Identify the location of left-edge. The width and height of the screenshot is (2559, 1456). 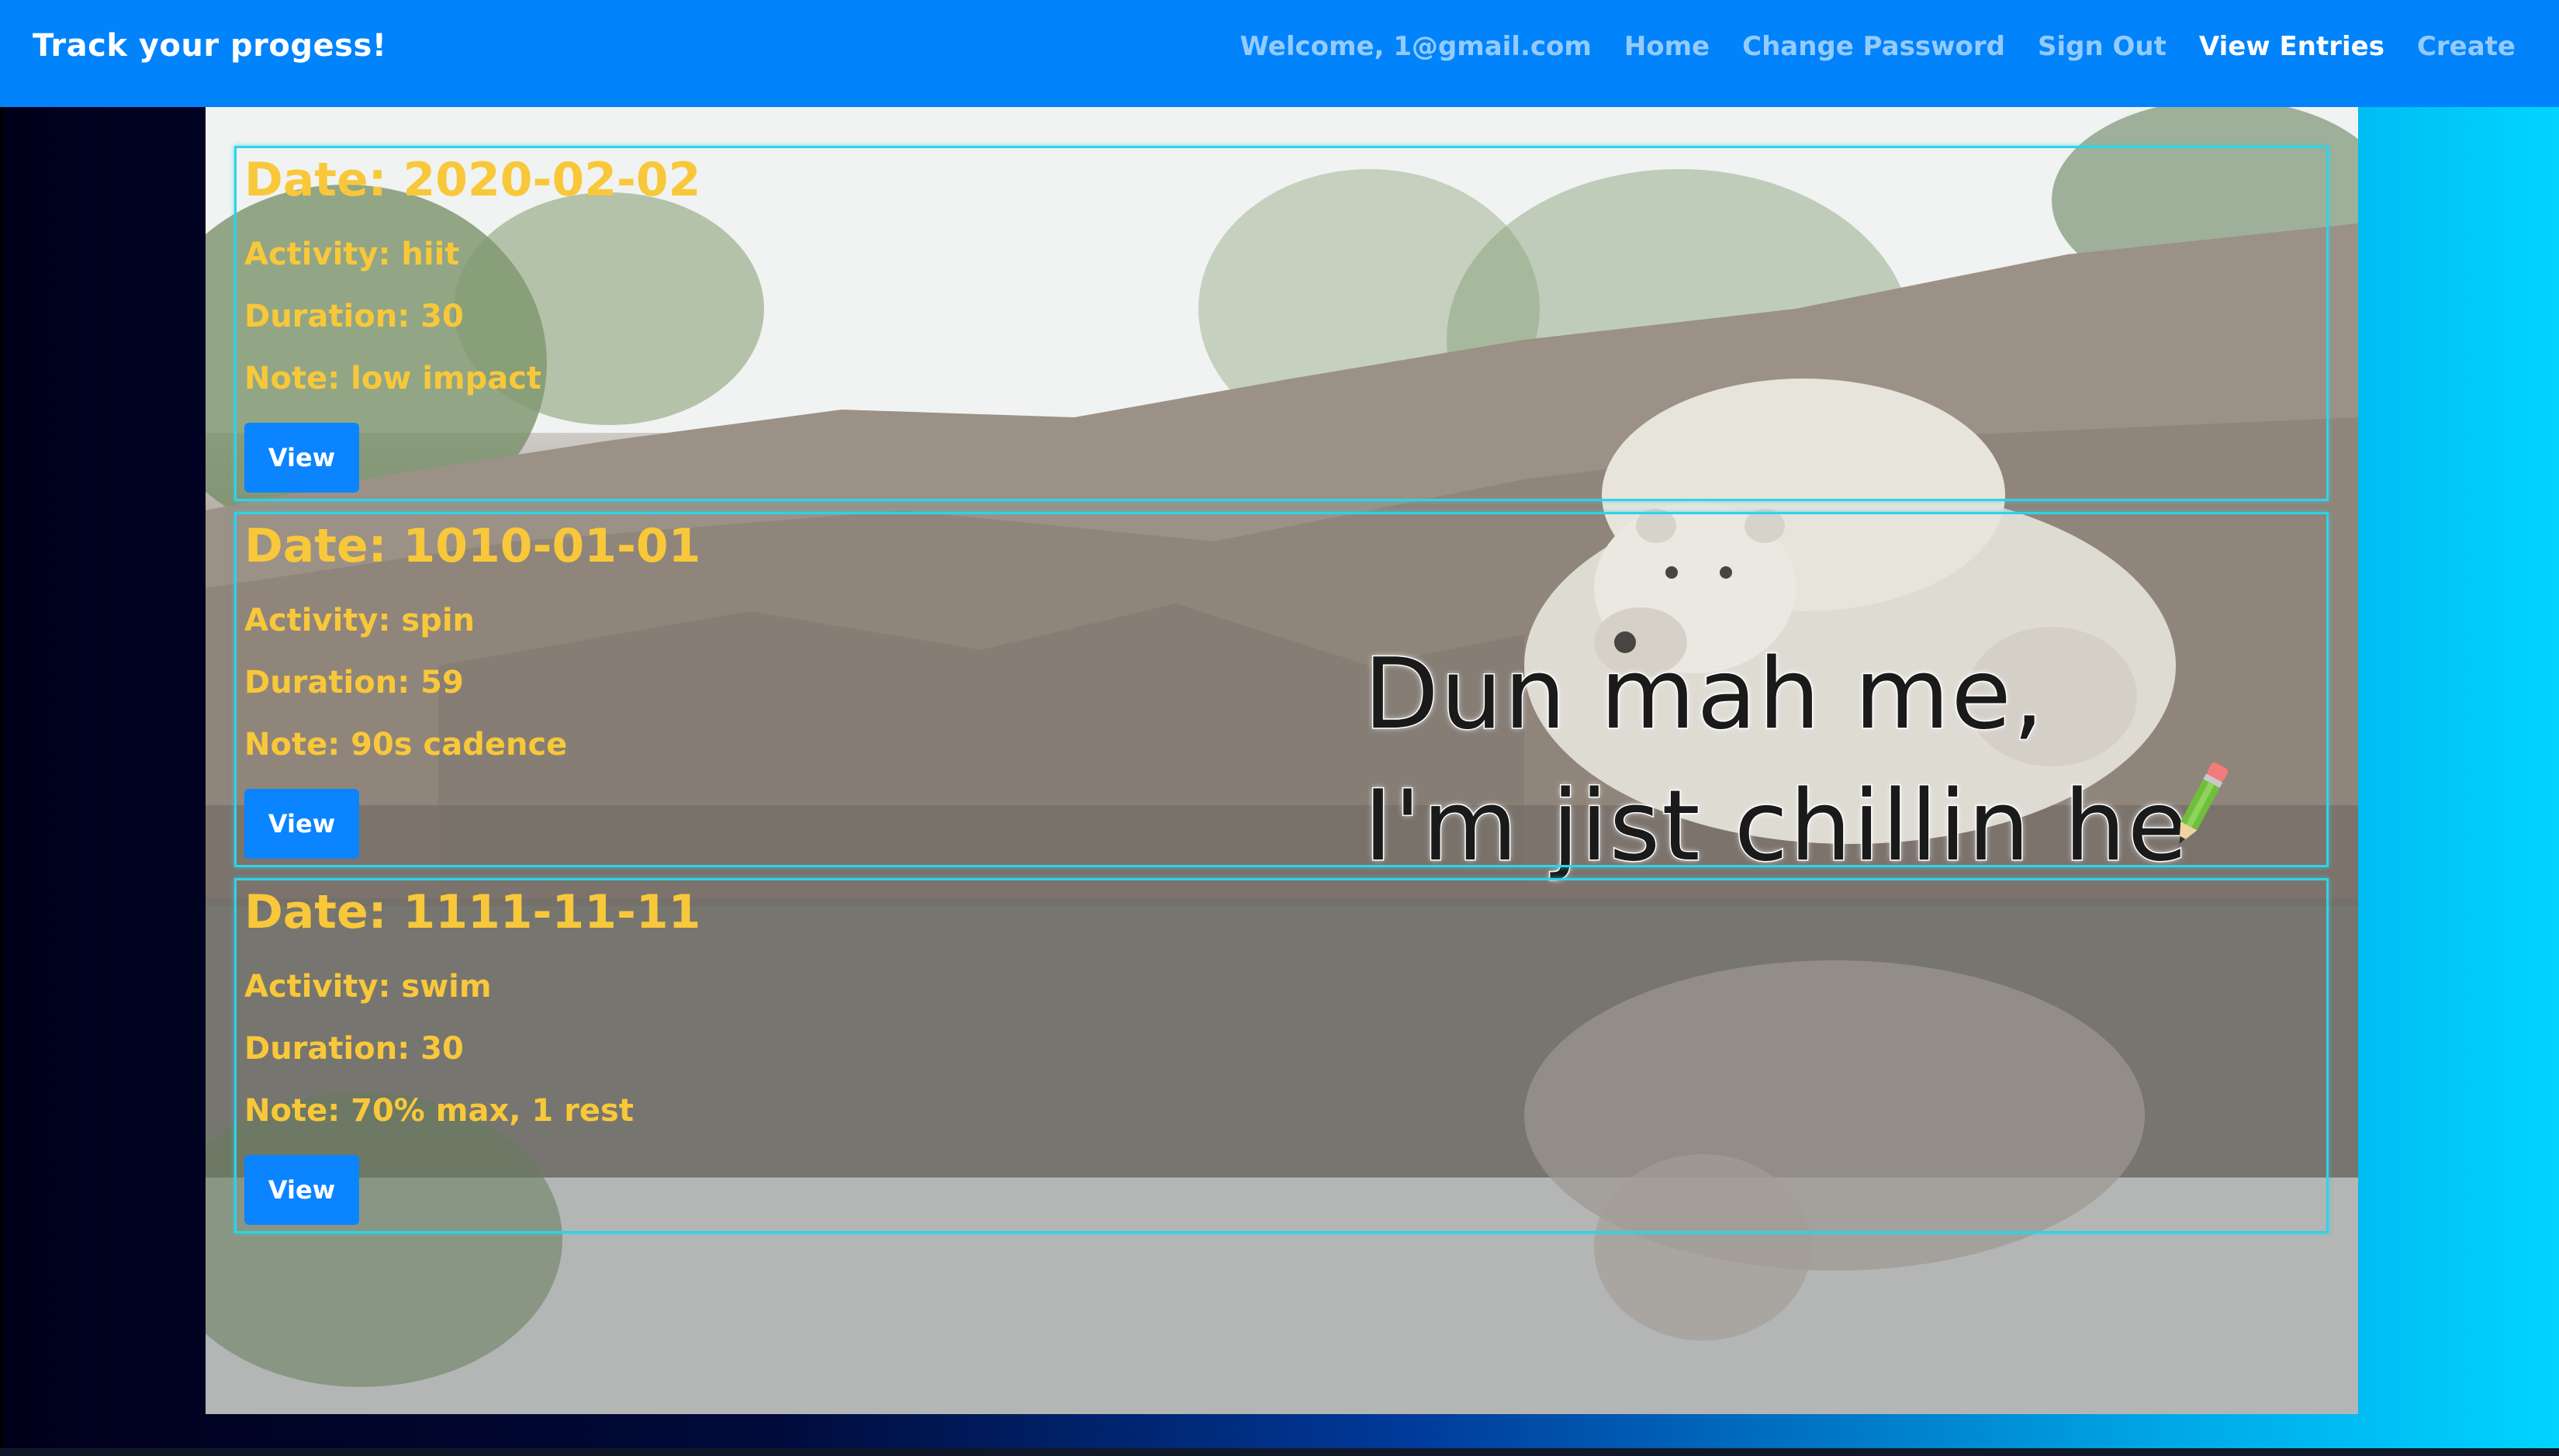
(1, 781).